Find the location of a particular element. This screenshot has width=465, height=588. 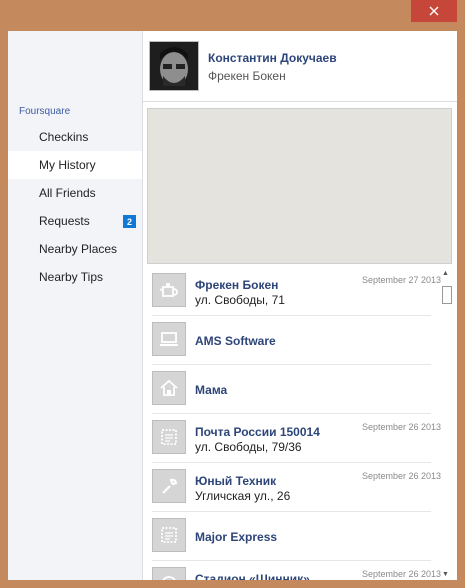

sidebar-item-nearby-tips: Nearby Tips is located at coordinates (75, 277).